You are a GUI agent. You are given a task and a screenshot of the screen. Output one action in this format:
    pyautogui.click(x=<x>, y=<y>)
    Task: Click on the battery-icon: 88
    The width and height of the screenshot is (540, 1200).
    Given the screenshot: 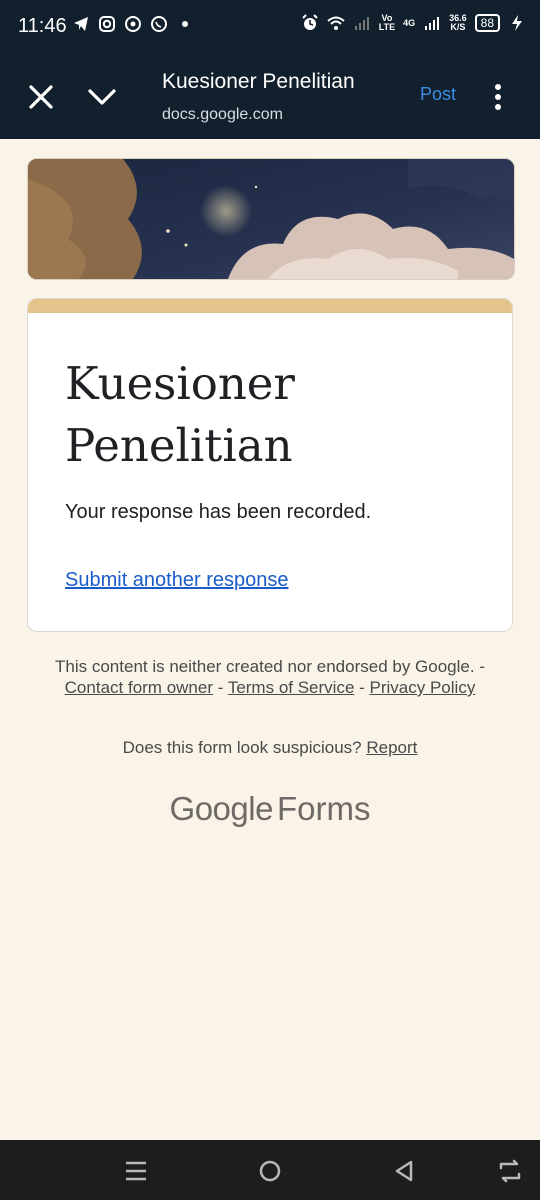 What is the action you would take?
    pyautogui.click(x=487, y=23)
    